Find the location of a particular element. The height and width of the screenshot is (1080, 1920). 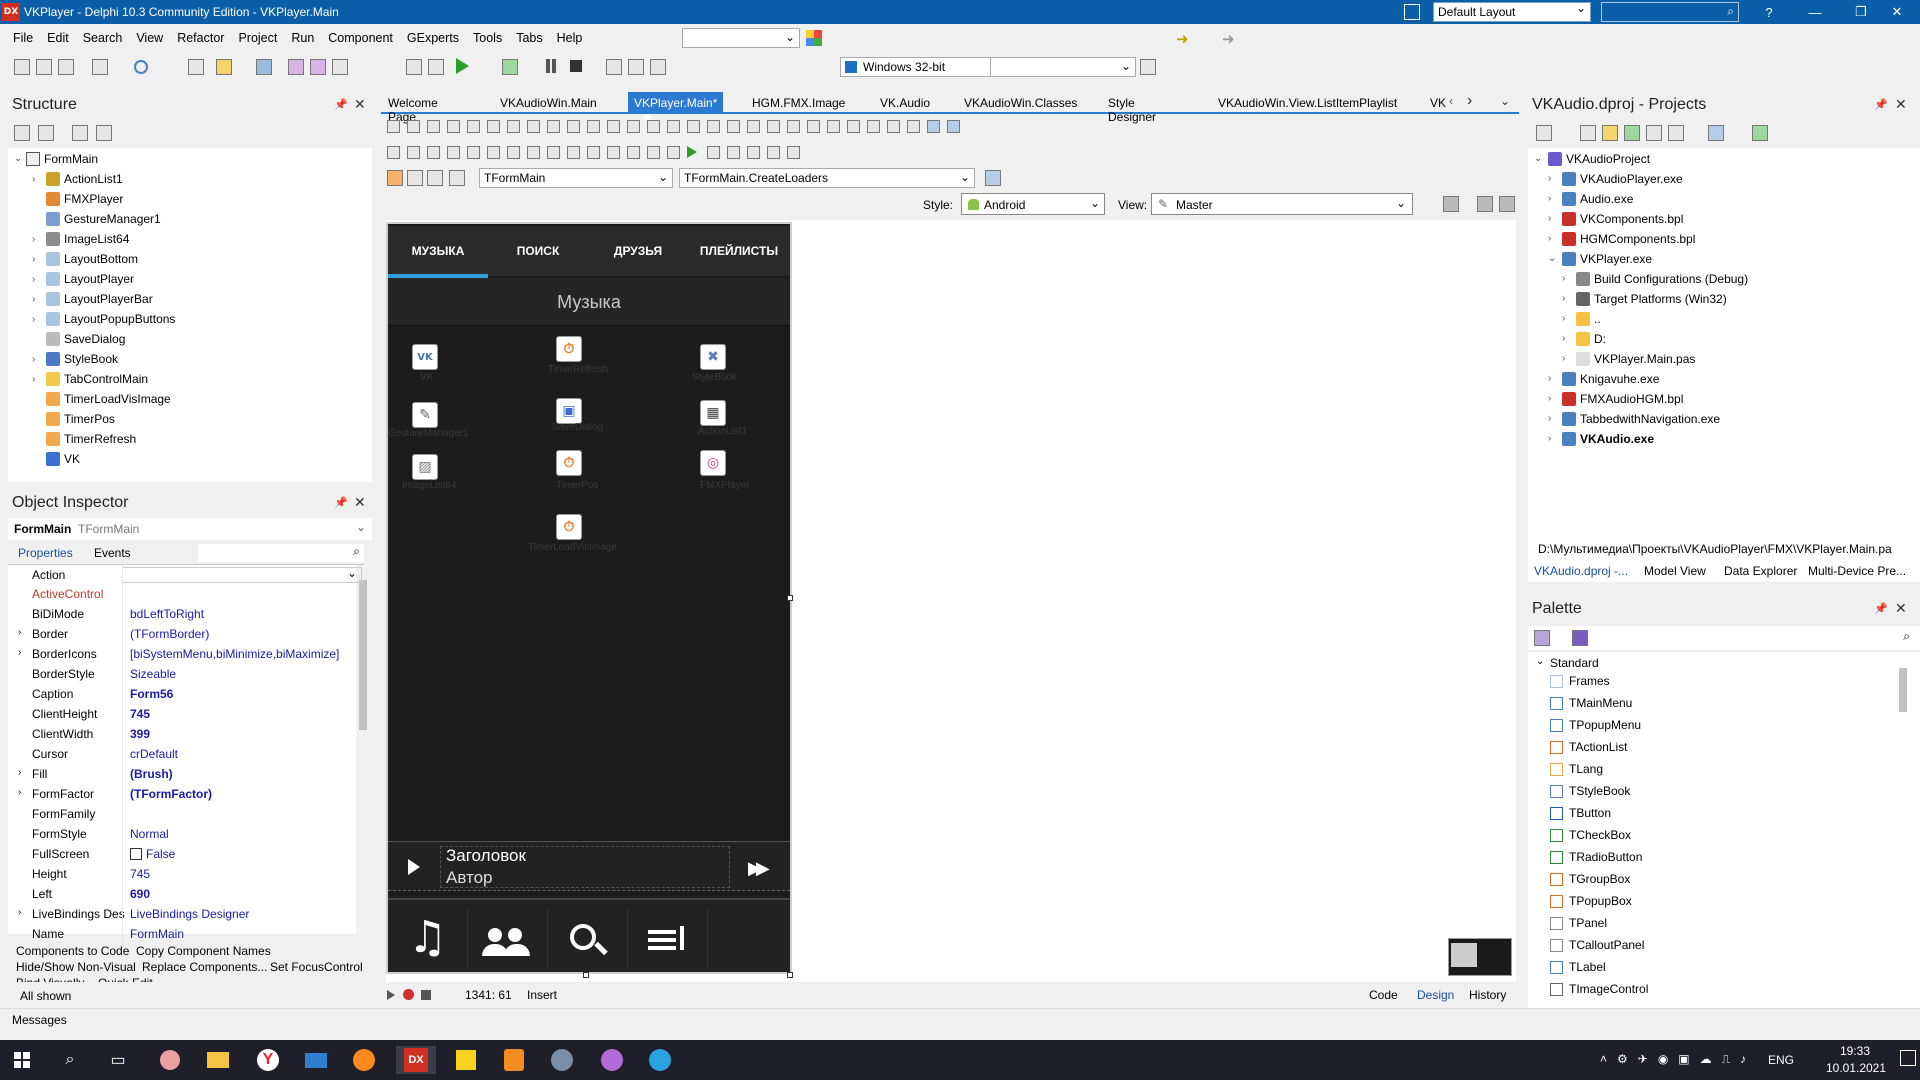

clock-time: 19:33 is located at coordinates (1855, 1051).